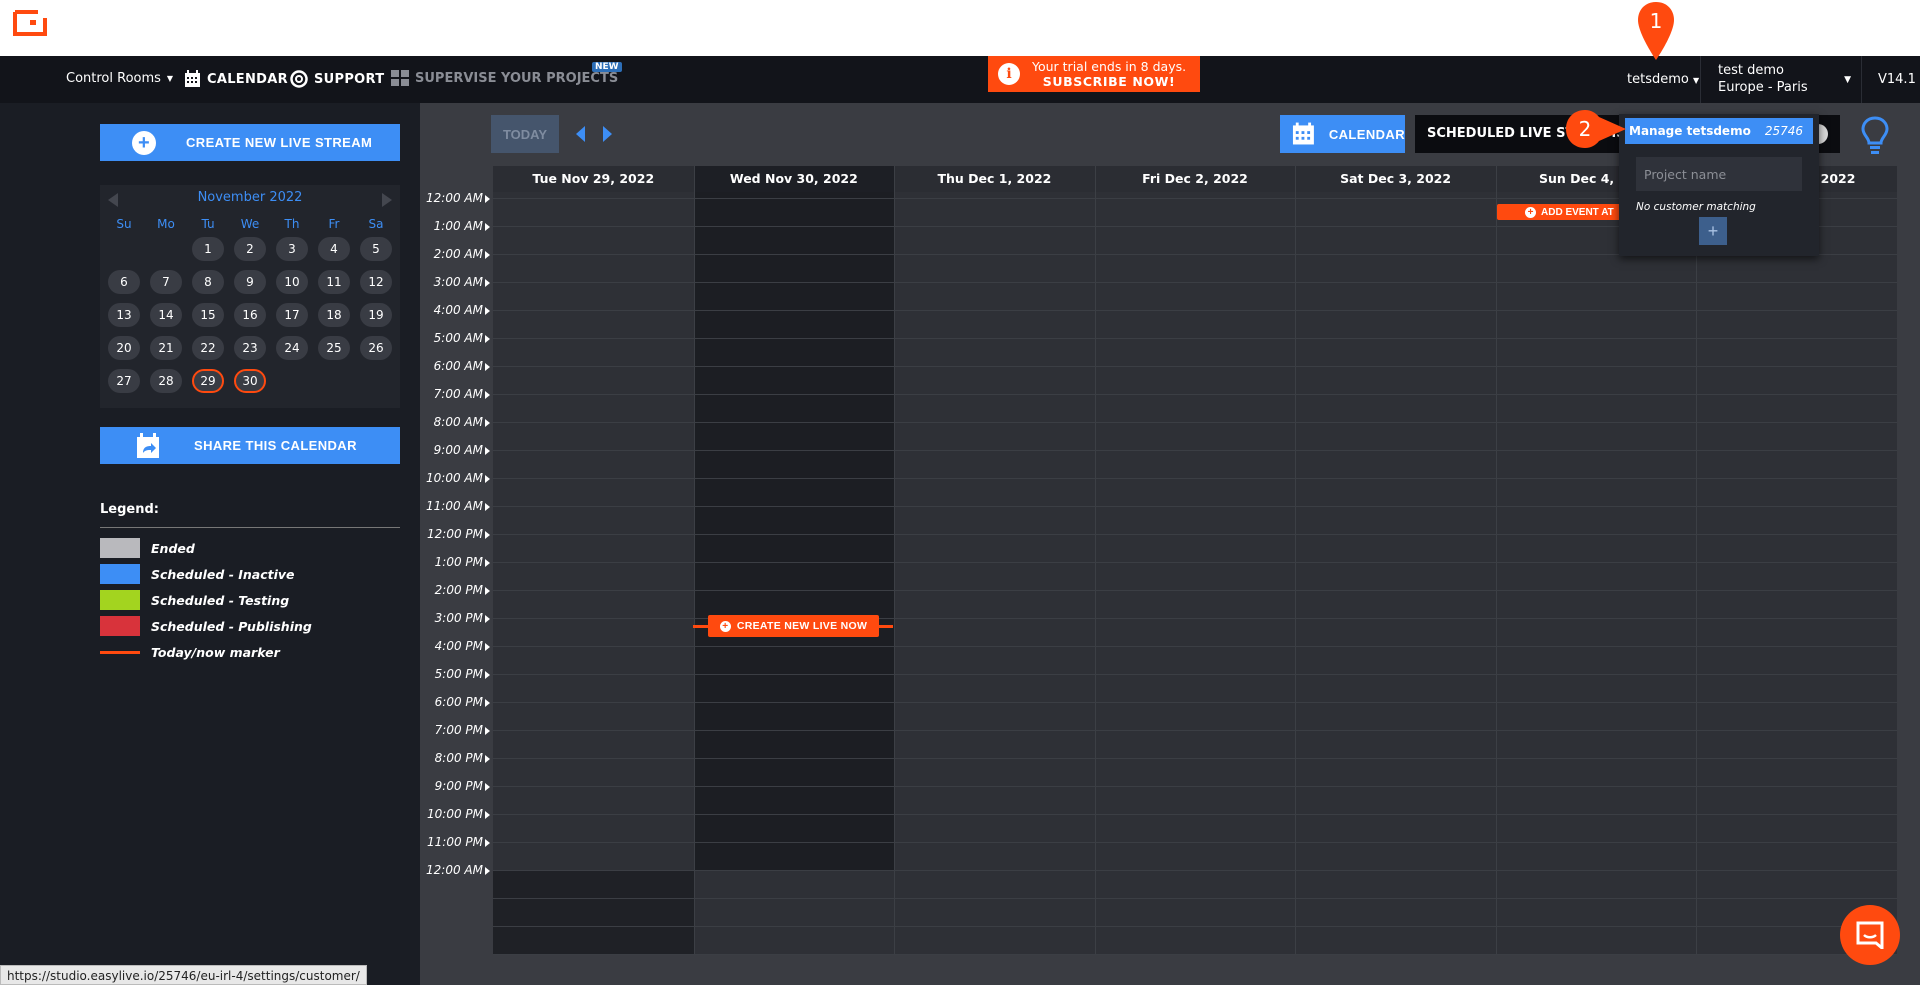 The image size is (1920, 985). Describe the element at coordinates (1875, 135) in the screenshot. I see `lightbulb-icon` at that location.